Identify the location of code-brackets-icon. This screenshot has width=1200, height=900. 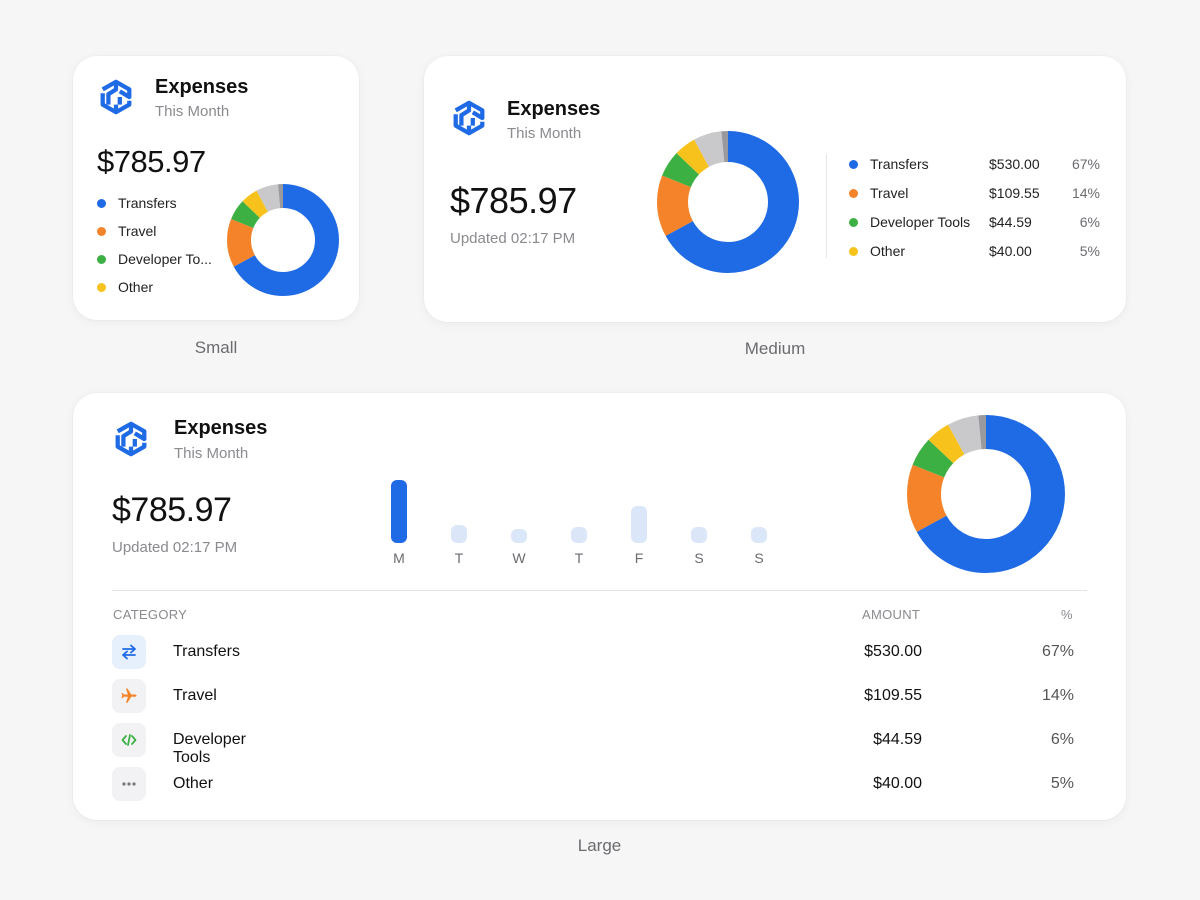
(129, 740).